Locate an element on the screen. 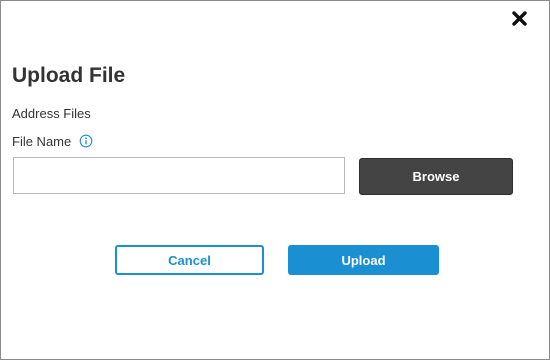  file-name-label: File Name is located at coordinates (42, 141).